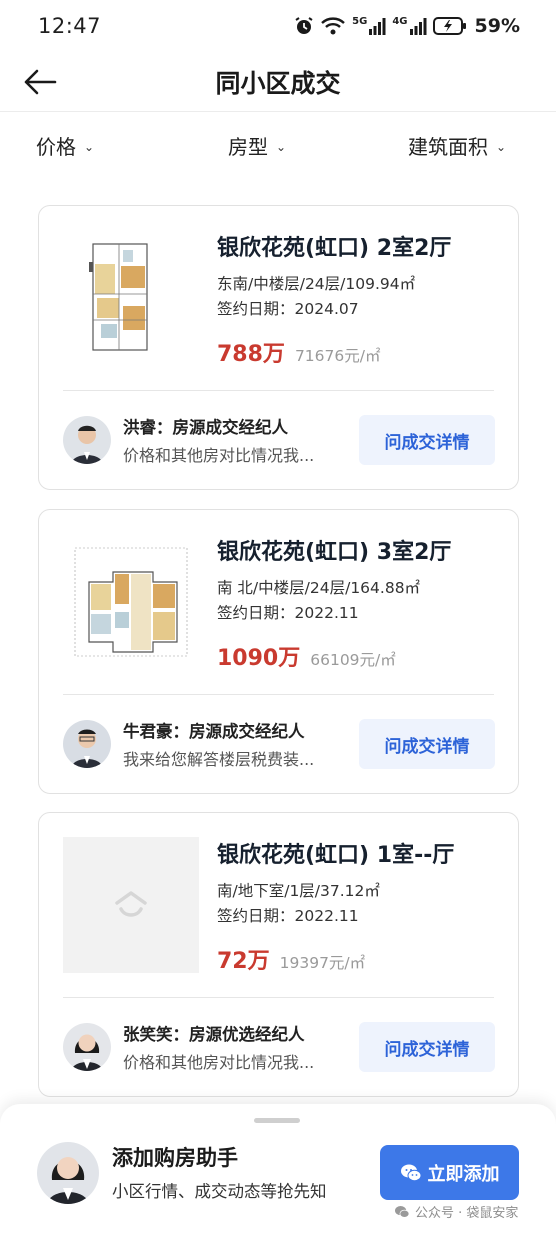  What do you see at coordinates (70, 26) in the screenshot?
I see `status-time: 12:47` at bounding box center [70, 26].